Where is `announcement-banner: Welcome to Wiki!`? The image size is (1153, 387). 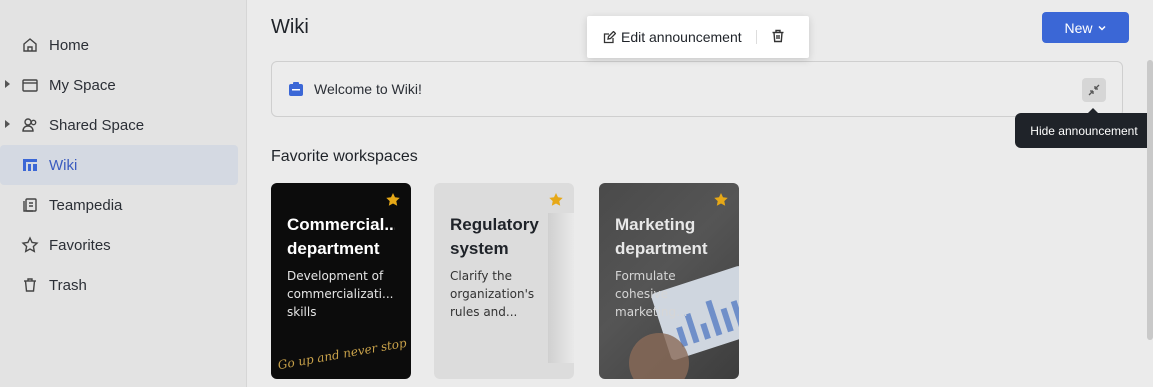
announcement-banner: Welcome to Wiki! is located at coordinates (697, 89).